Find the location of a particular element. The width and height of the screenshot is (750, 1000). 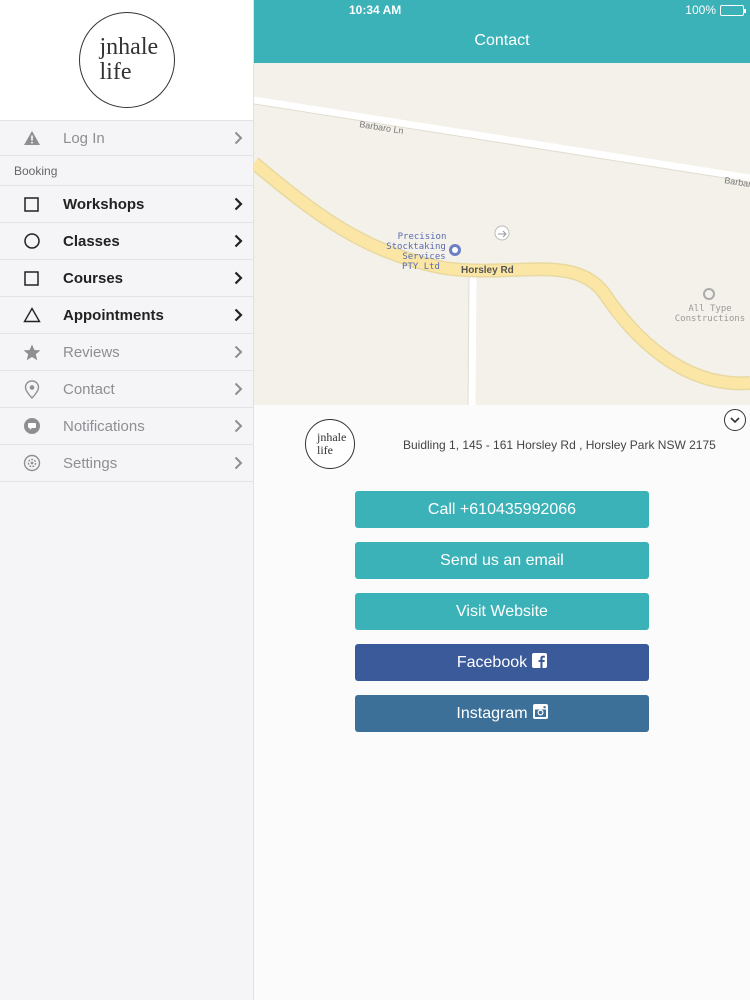

website-button: Visit Website is located at coordinates (502, 611).